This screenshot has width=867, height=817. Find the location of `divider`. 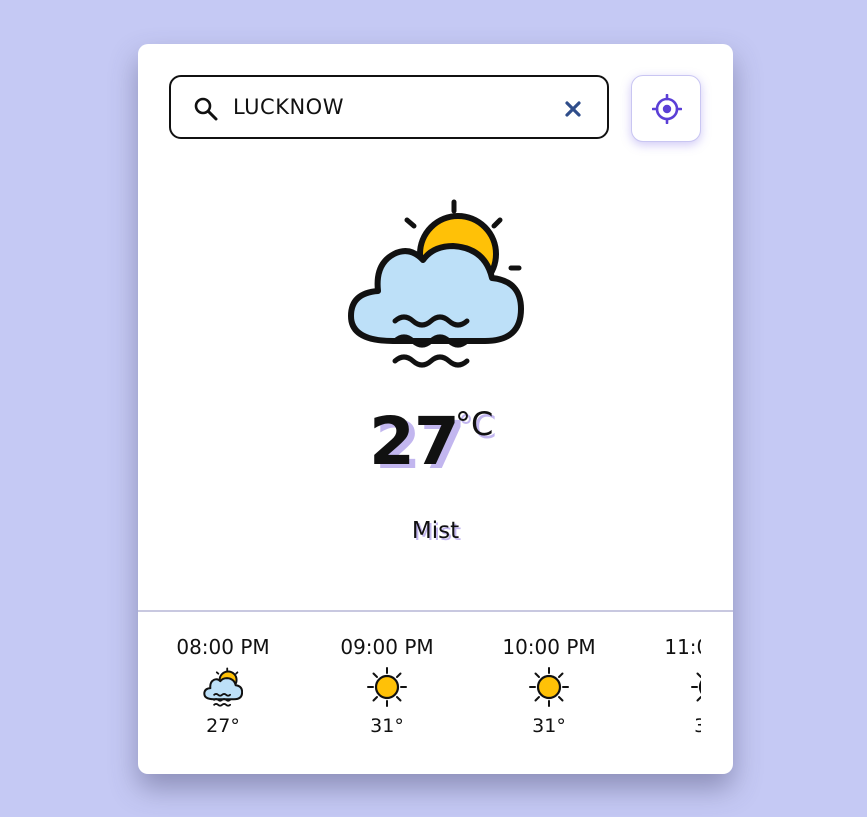

divider is located at coordinates (435, 611).